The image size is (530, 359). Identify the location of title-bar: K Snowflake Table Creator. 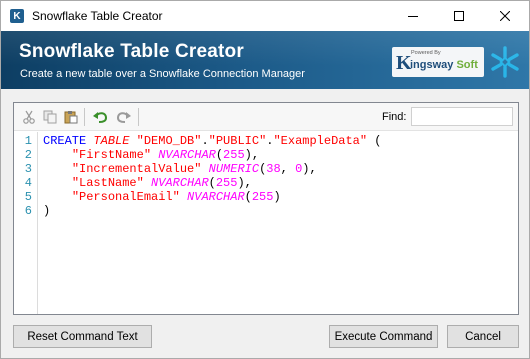
(265, 16).